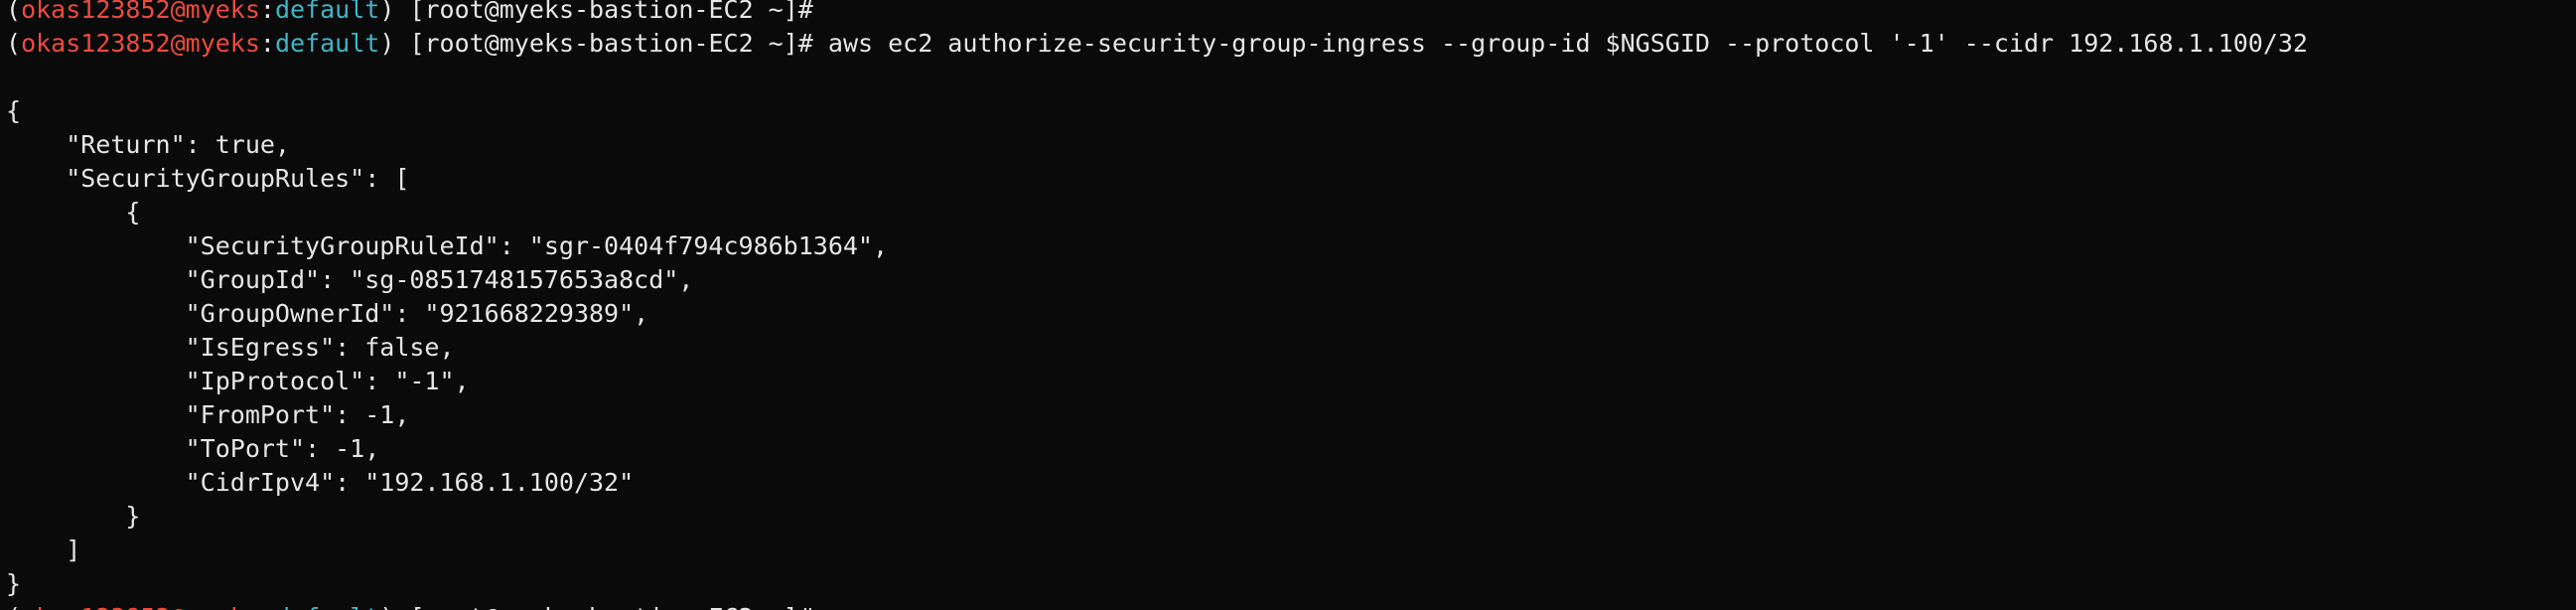 This screenshot has width=2576, height=610. I want to click on output-line: "ToPort": -1,, so click(193, 448).